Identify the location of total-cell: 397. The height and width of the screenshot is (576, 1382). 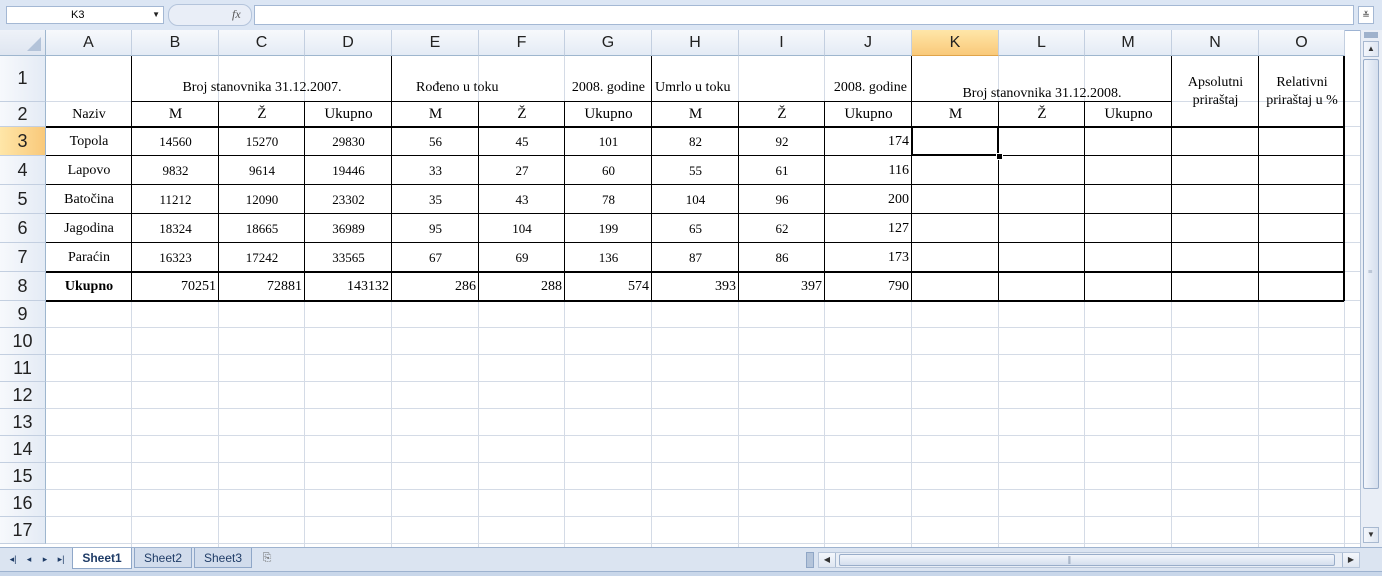
(782, 286).